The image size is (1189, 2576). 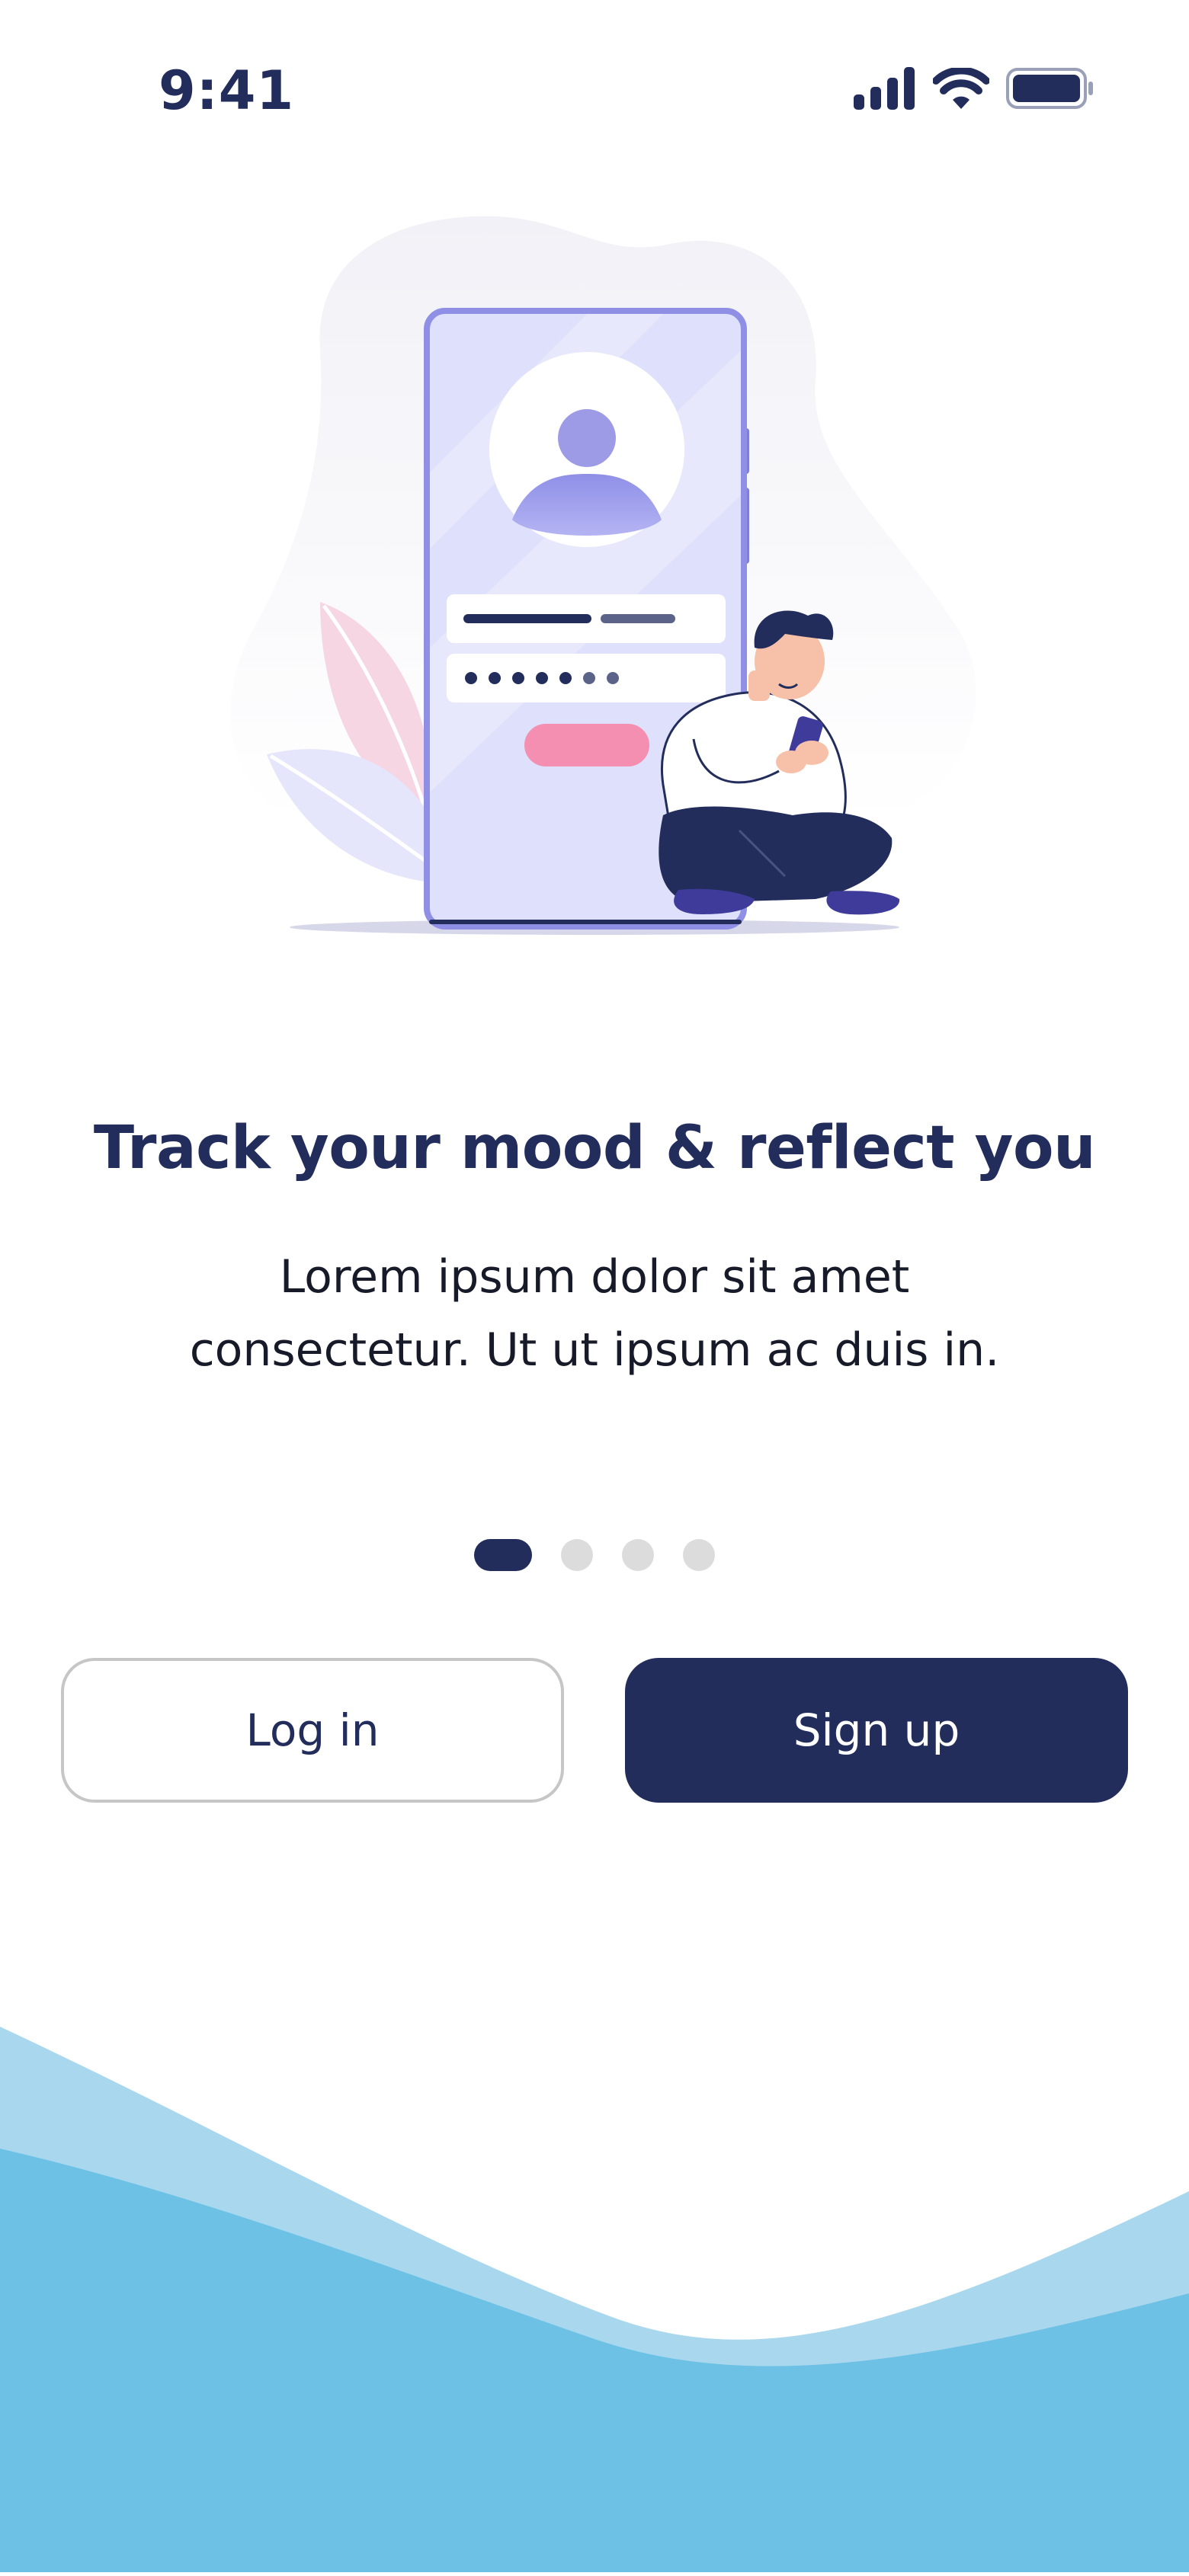 I want to click on signup-button: Sign up, so click(x=876, y=1730).